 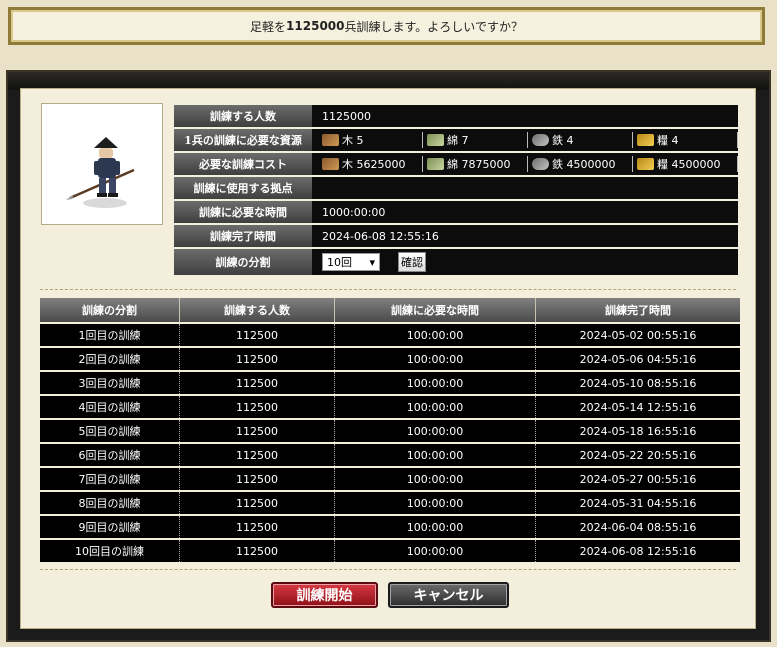 What do you see at coordinates (110, 454) in the screenshot?
I see `schedule-cell: 6回目の訓練` at bounding box center [110, 454].